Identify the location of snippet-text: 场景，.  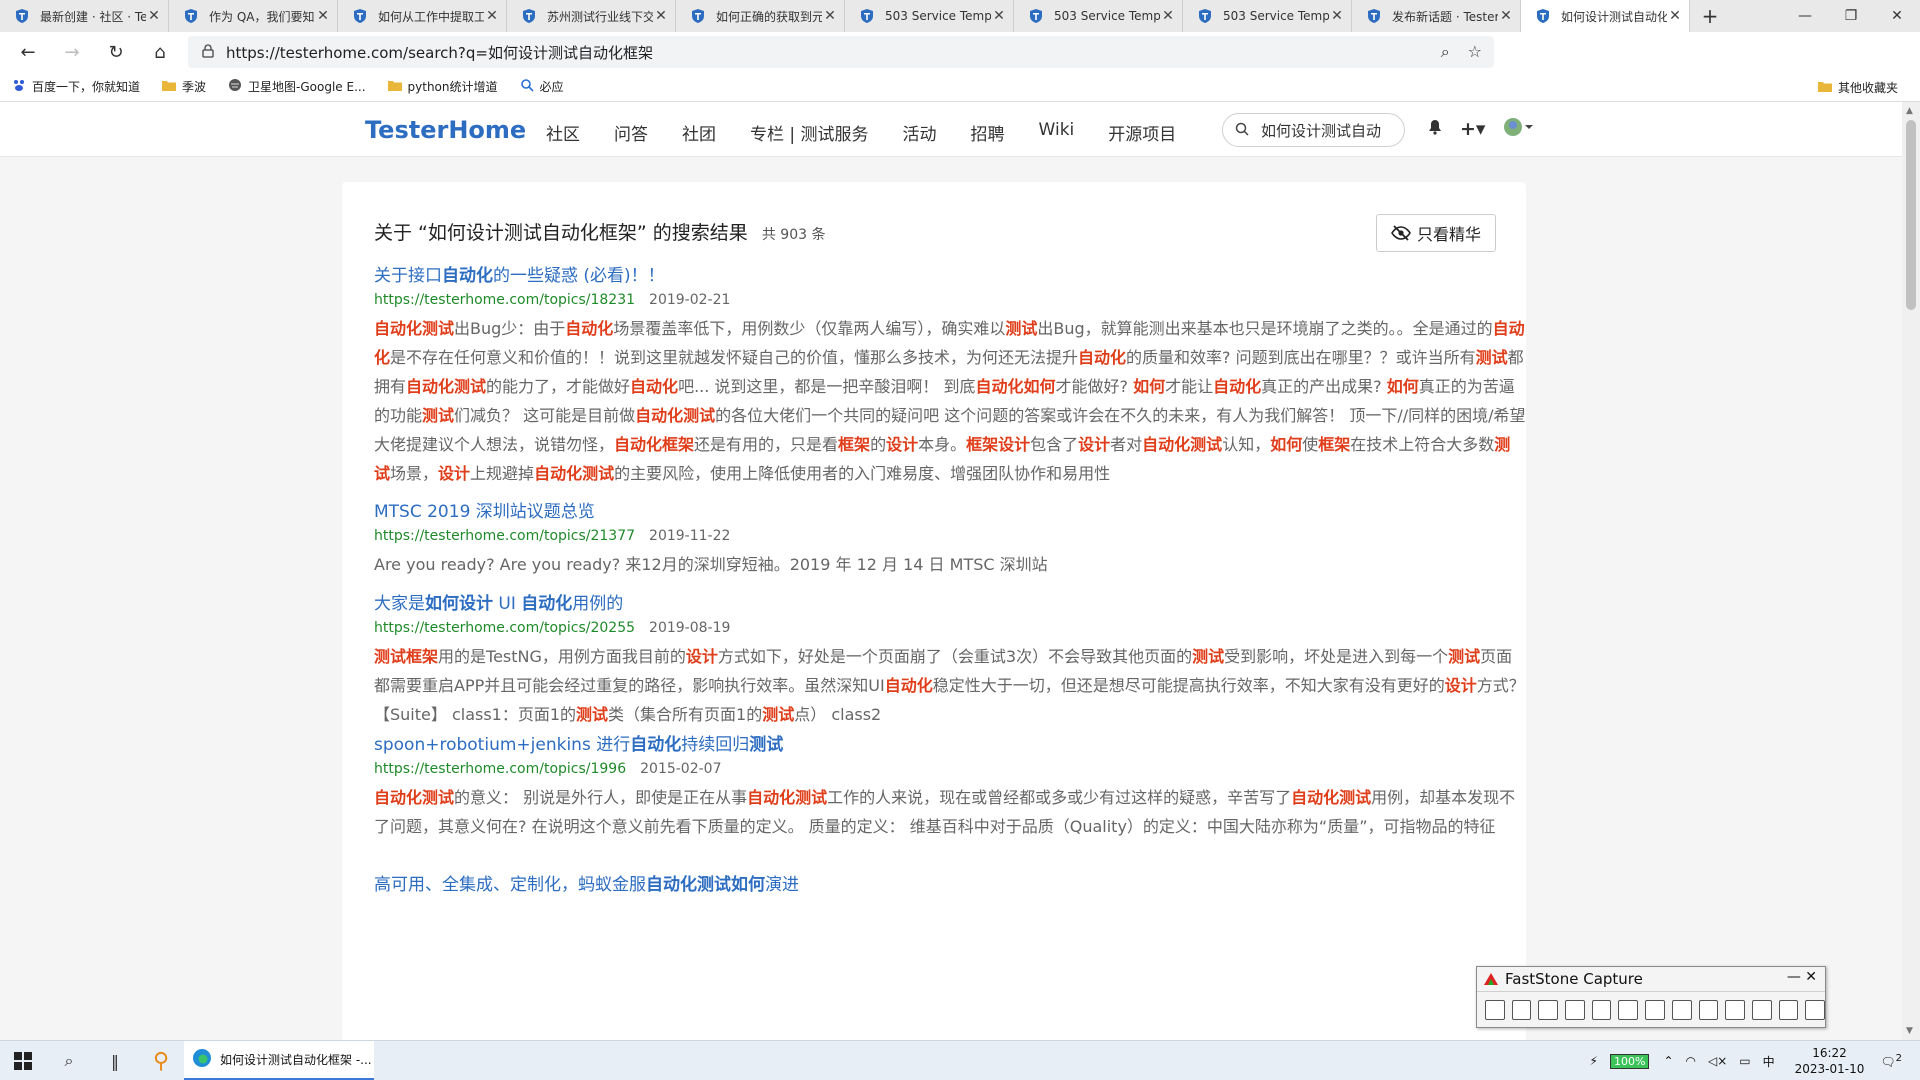
(414, 473).